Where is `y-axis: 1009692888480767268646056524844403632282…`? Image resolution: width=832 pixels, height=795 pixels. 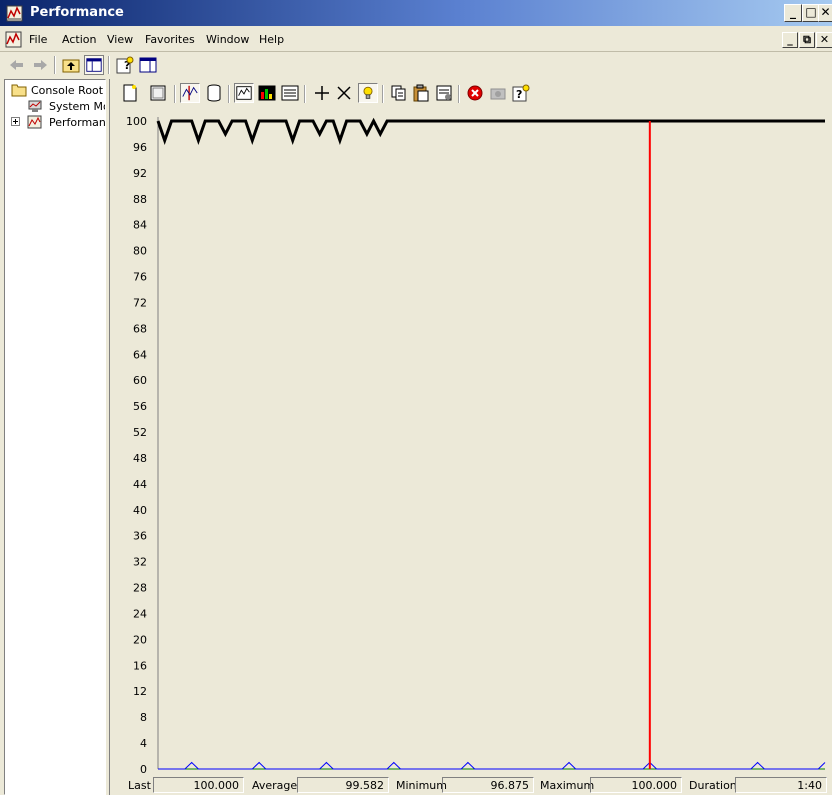 y-axis: 1009692888480767268646056524844403632282… is located at coordinates (136, 445).